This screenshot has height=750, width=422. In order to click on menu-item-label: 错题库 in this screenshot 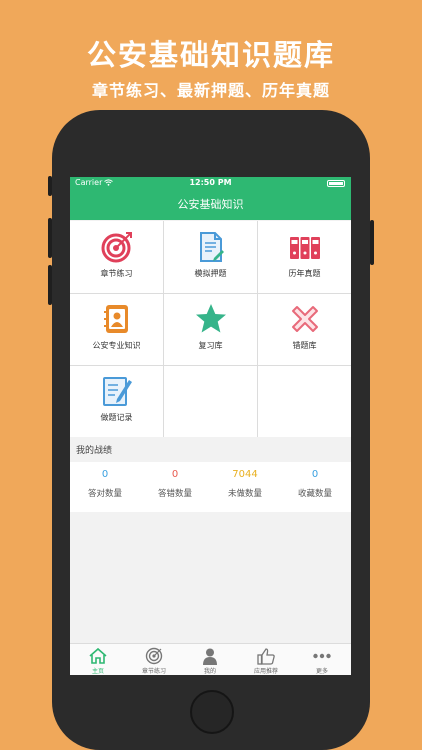, I will do `click(304, 345)`.